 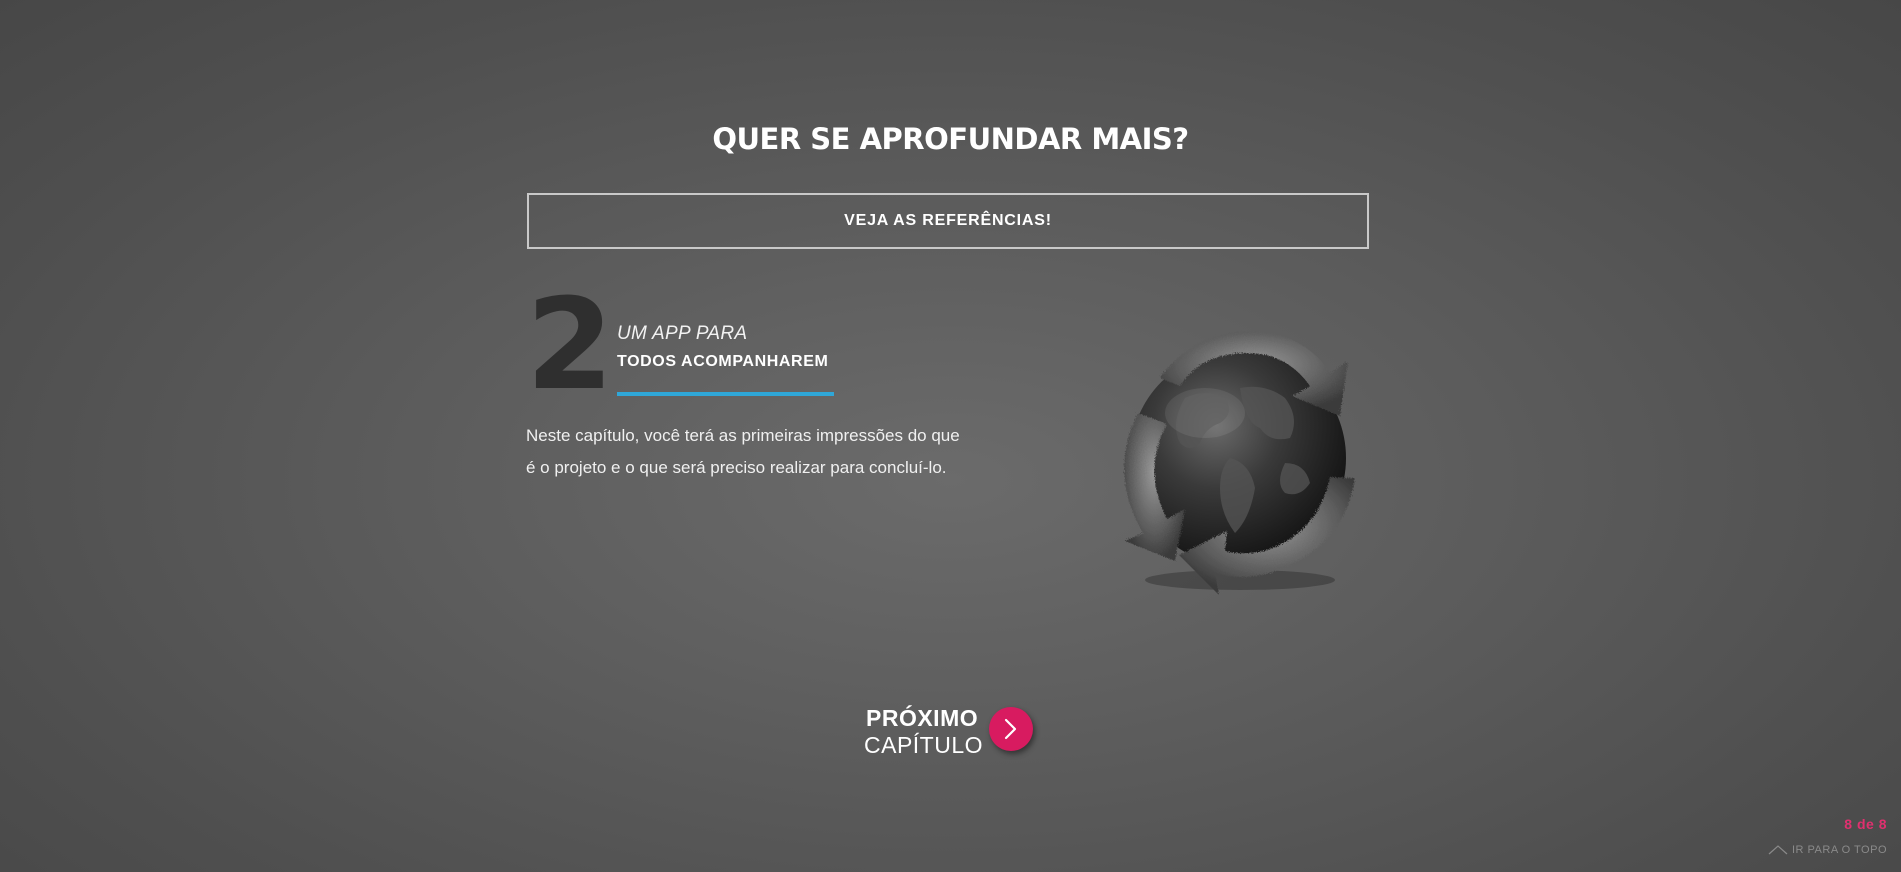 I want to click on next-chapter-label-line2: CAPÍTULO, so click(x=924, y=745).